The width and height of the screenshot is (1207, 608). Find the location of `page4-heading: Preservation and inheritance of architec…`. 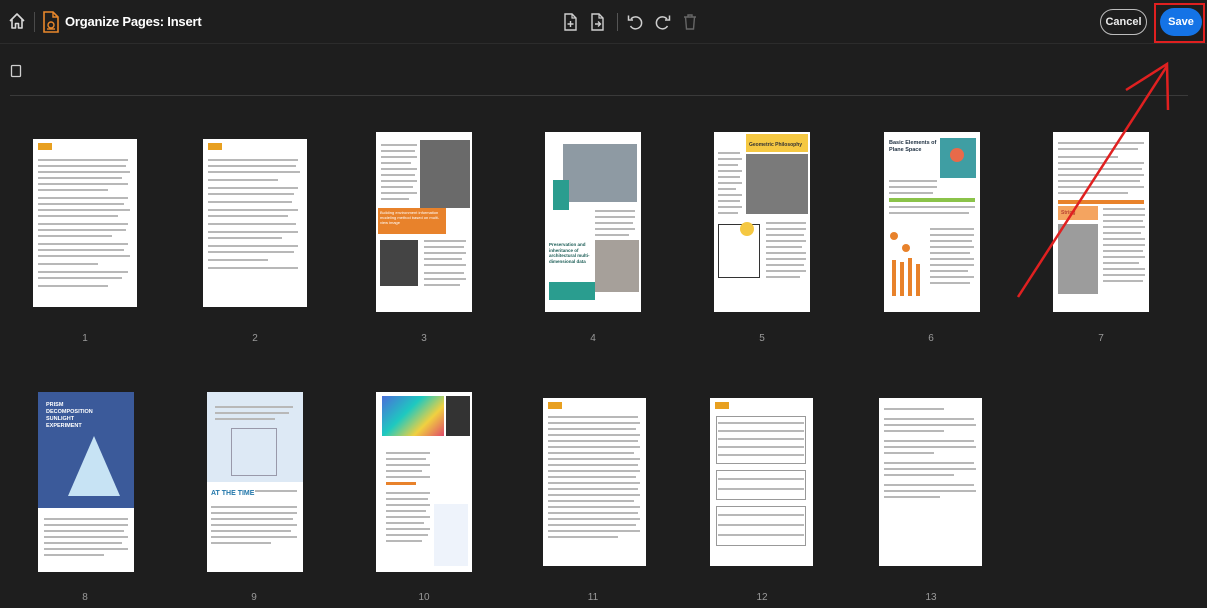

page4-heading: Preservation and inheritance of architec… is located at coordinates (569, 253).